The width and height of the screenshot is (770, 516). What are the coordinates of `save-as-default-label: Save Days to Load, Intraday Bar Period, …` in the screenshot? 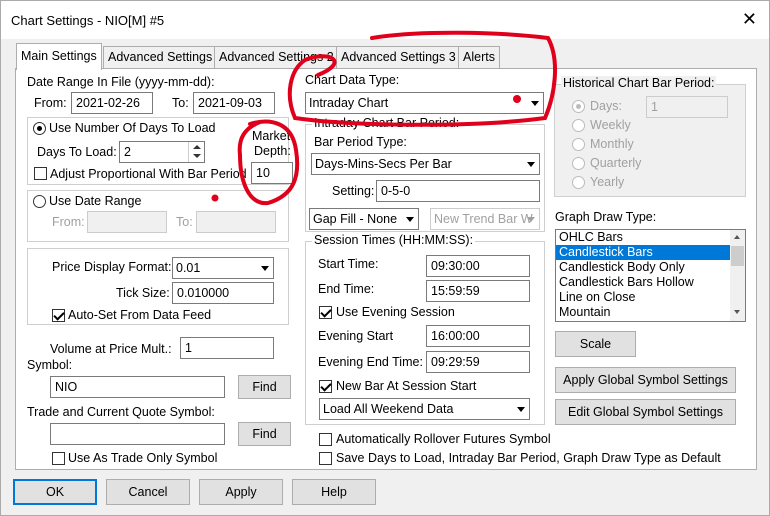 It's located at (528, 458).